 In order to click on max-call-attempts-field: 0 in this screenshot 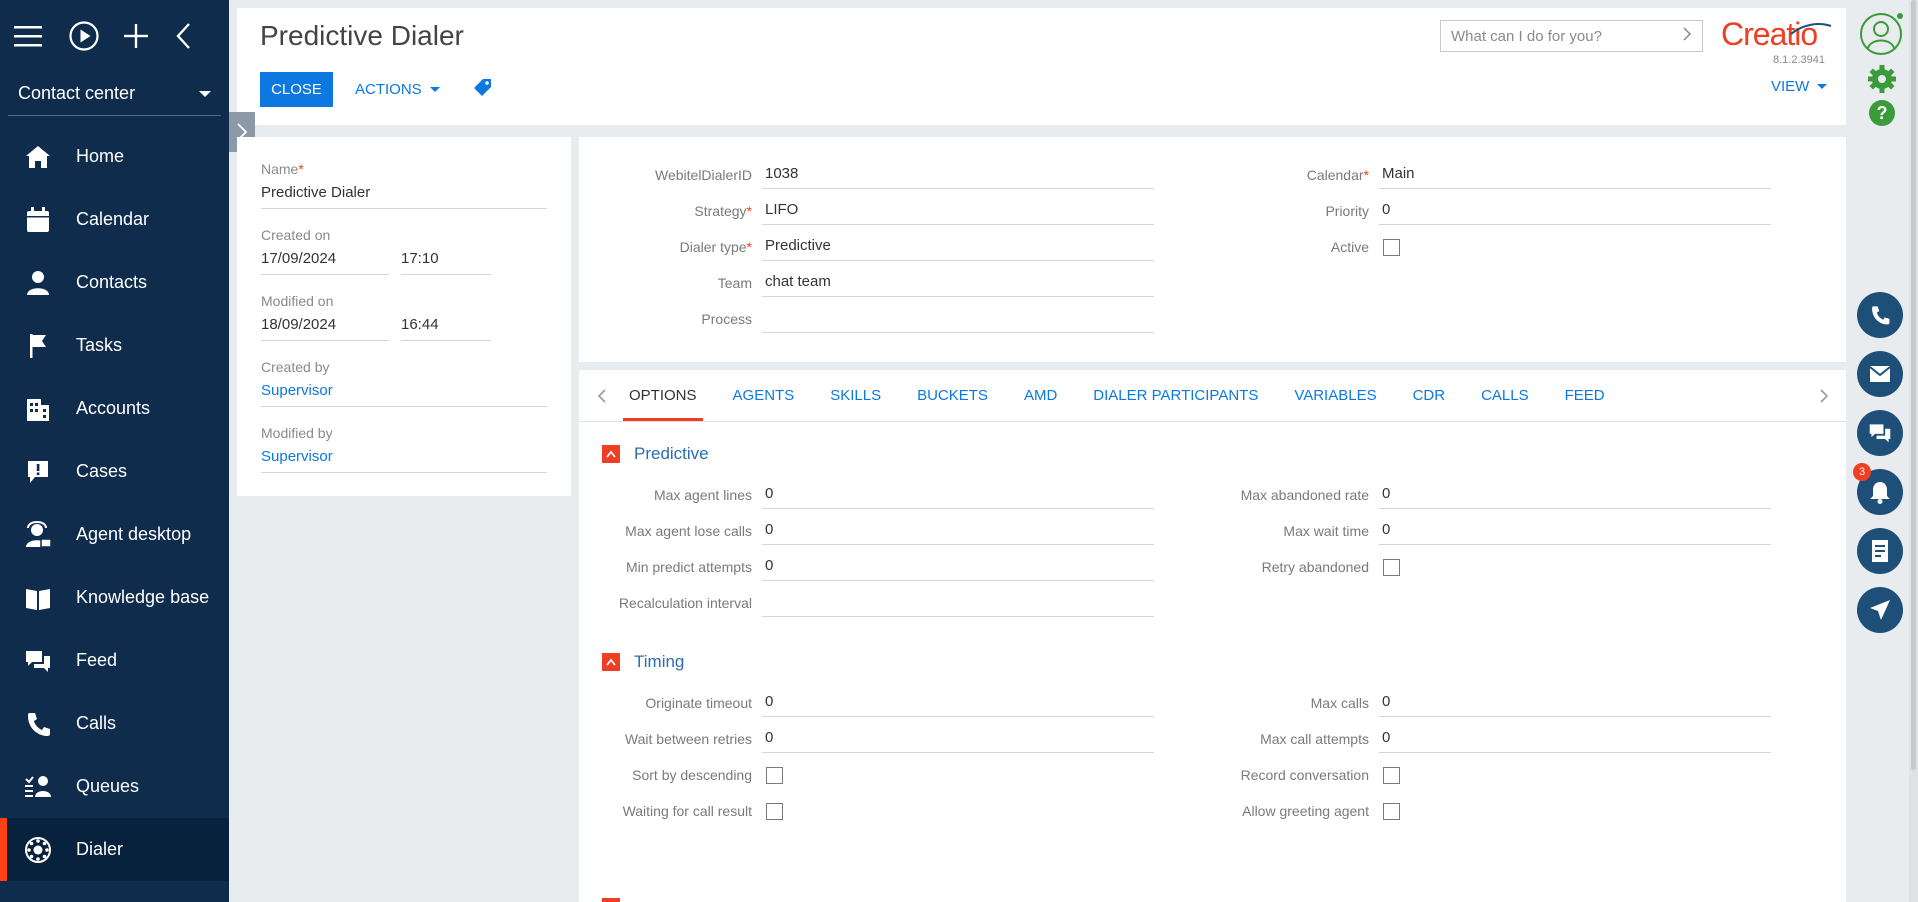, I will do `click(1575, 739)`.